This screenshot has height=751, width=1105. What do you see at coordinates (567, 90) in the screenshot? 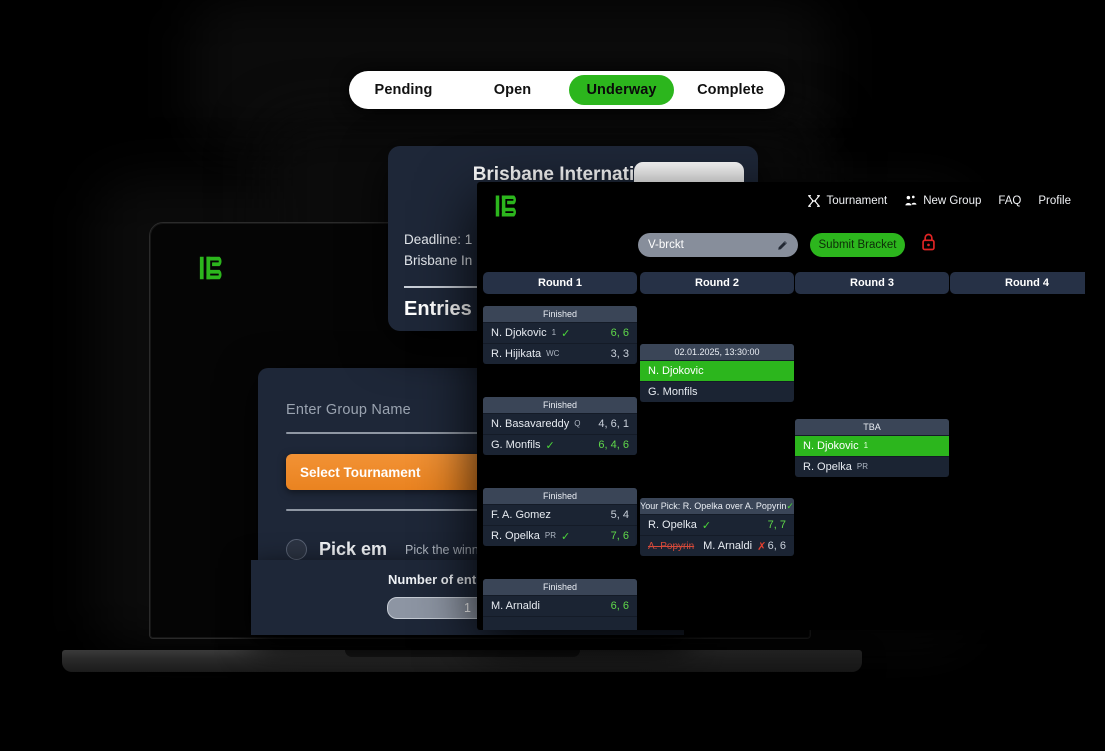
I see `status-tab-bar: Pending Open Underway Complete` at bounding box center [567, 90].